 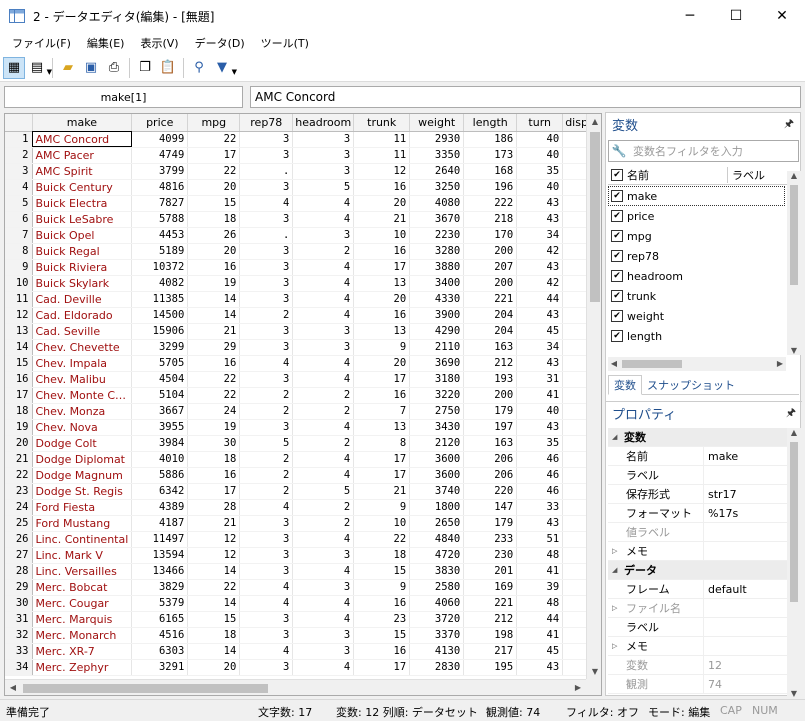 What do you see at coordinates (746, 174) in the screenshot?
I see `column-label-header: ラベル` at bounding box center [746, 174].